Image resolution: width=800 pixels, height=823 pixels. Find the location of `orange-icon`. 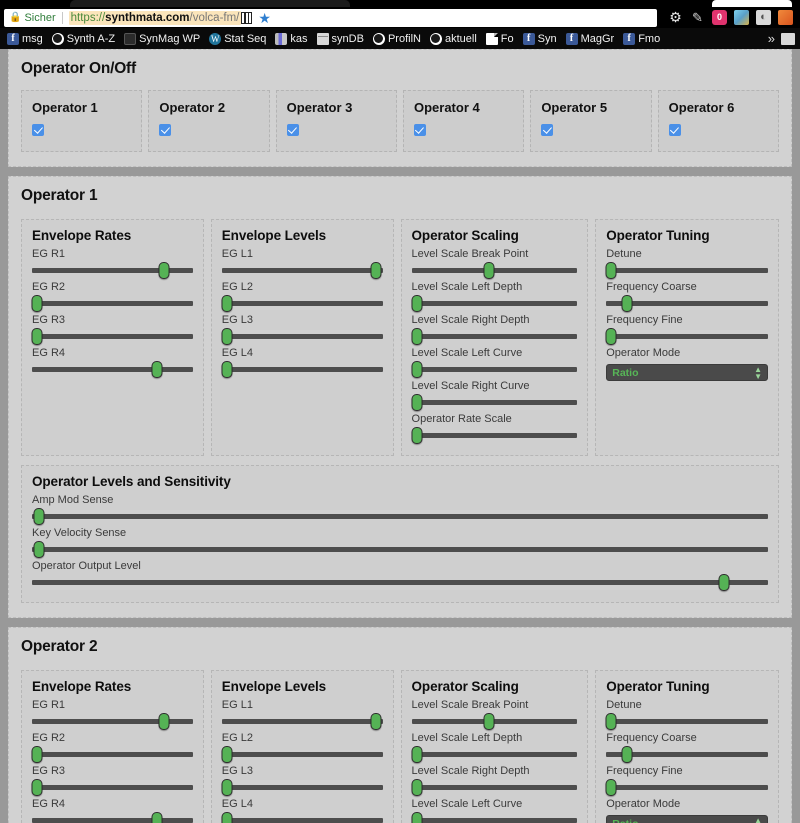

orange-icon is located at coordinates (785, 17).